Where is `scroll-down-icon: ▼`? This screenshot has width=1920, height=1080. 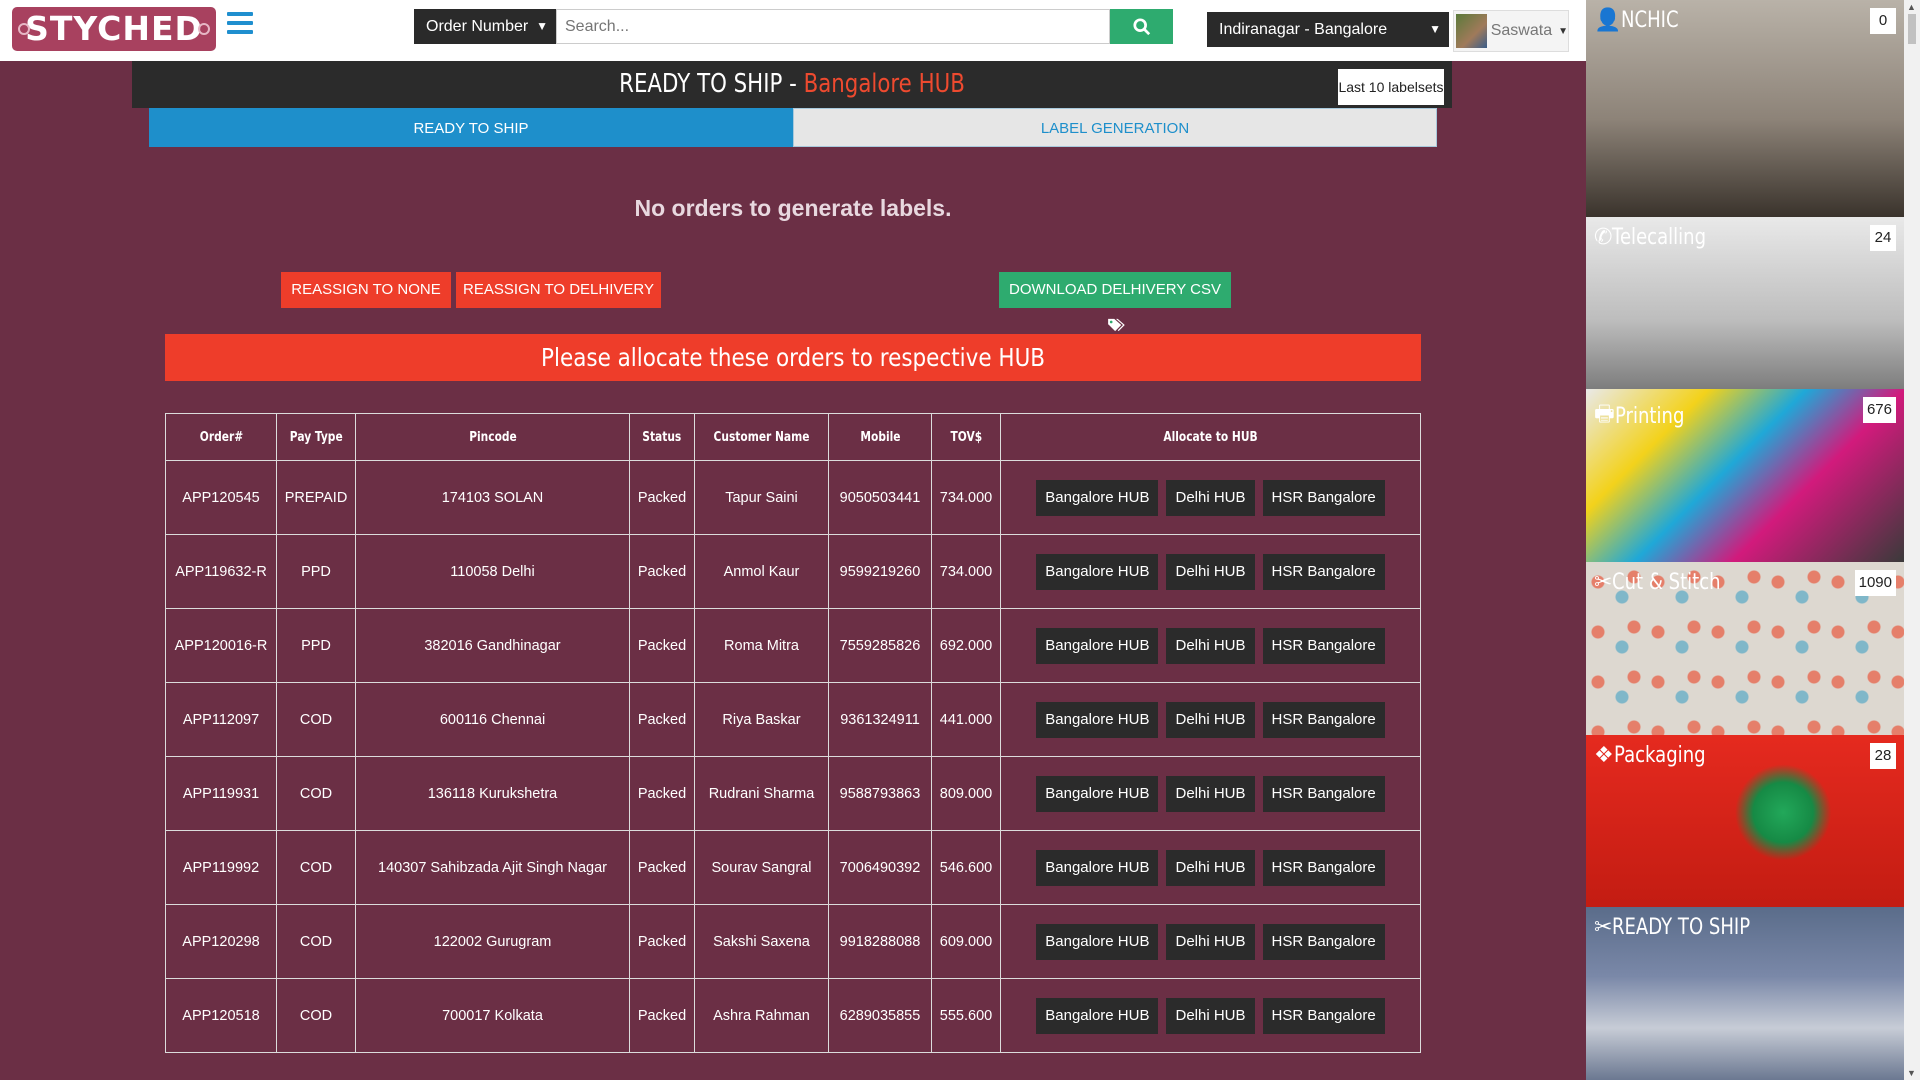 scroll-down-icon: ▼ is located at coordinates (1911, 1073).